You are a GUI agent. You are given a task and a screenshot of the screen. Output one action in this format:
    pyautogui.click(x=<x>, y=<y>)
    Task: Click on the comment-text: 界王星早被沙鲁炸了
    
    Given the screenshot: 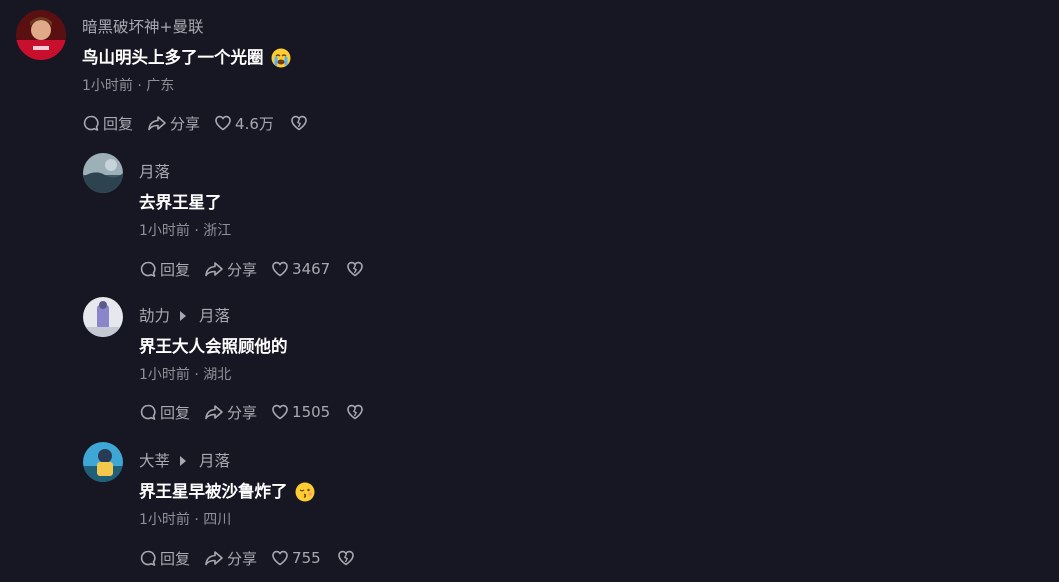 What is the action you would take?
    pyautogui.click(x=213, y=491)
    